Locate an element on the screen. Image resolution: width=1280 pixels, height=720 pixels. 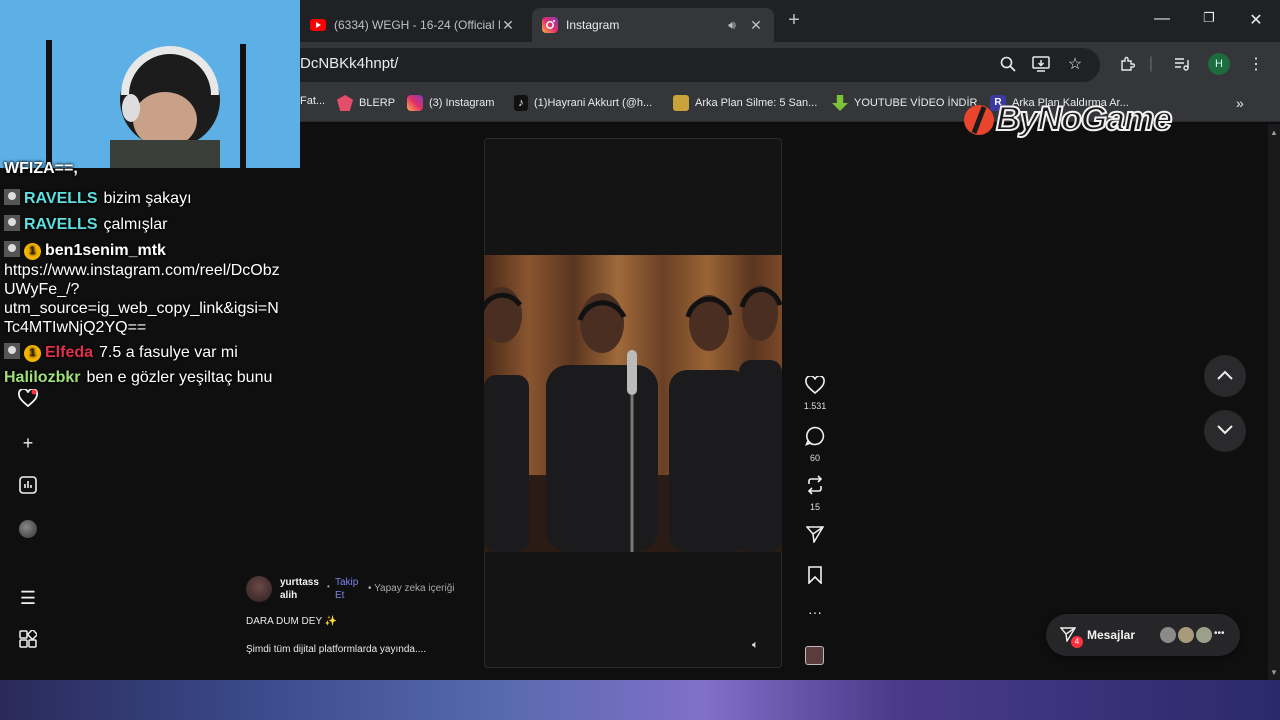
username-part: yurttass is located at coordinates (299, 582).